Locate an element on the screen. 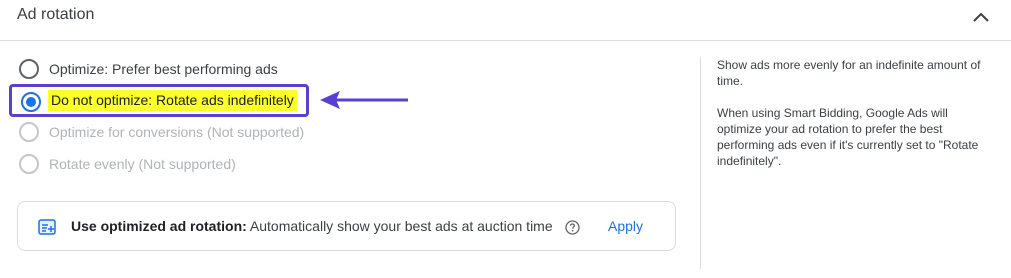  section-header: Ad rotation is located at coordinates (505, 20).